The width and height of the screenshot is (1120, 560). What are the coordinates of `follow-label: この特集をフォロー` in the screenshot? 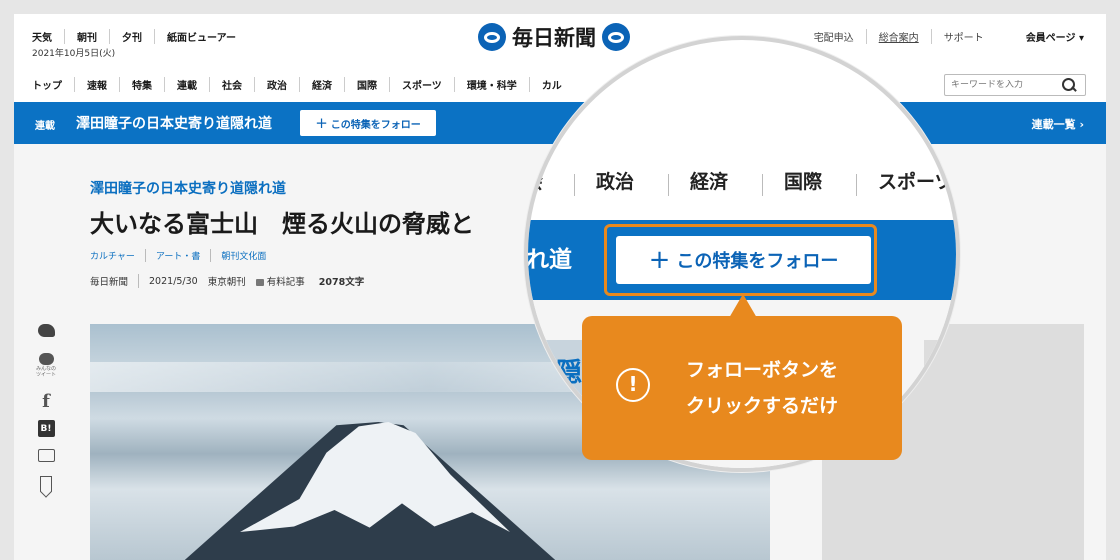 It's located at (375, 125).